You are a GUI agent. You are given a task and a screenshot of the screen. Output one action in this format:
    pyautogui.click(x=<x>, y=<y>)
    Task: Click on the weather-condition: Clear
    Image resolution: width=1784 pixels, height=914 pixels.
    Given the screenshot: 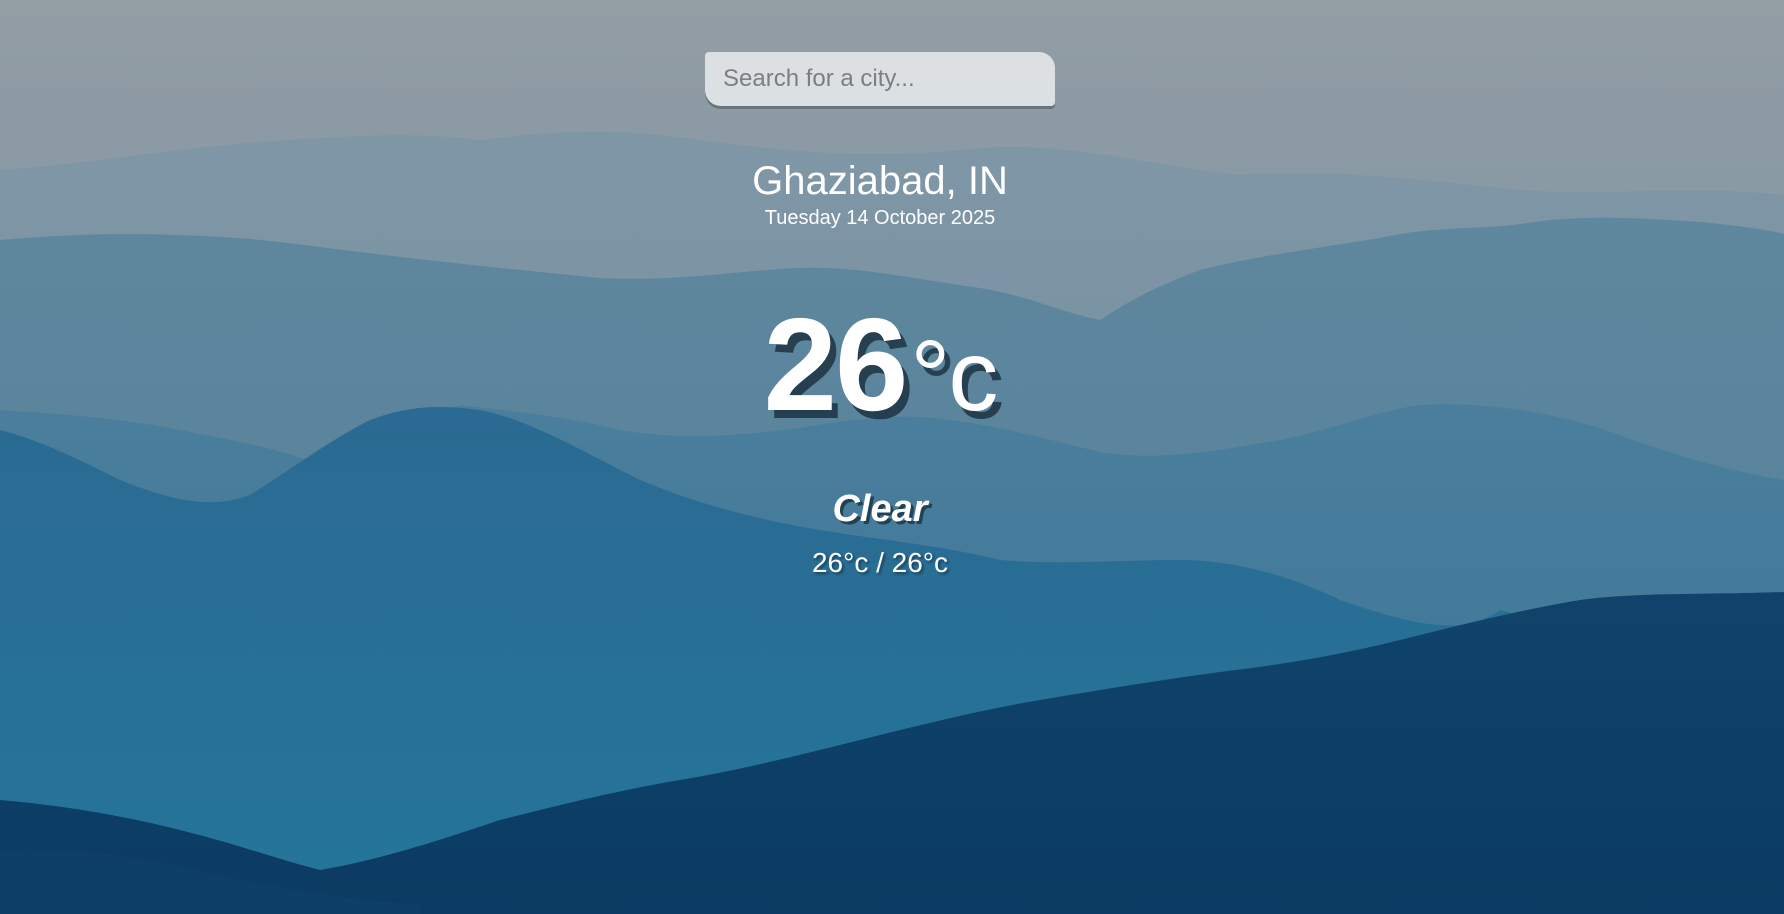 What is the action you would take?
    pyautogui.click(x=880, y=509)
    